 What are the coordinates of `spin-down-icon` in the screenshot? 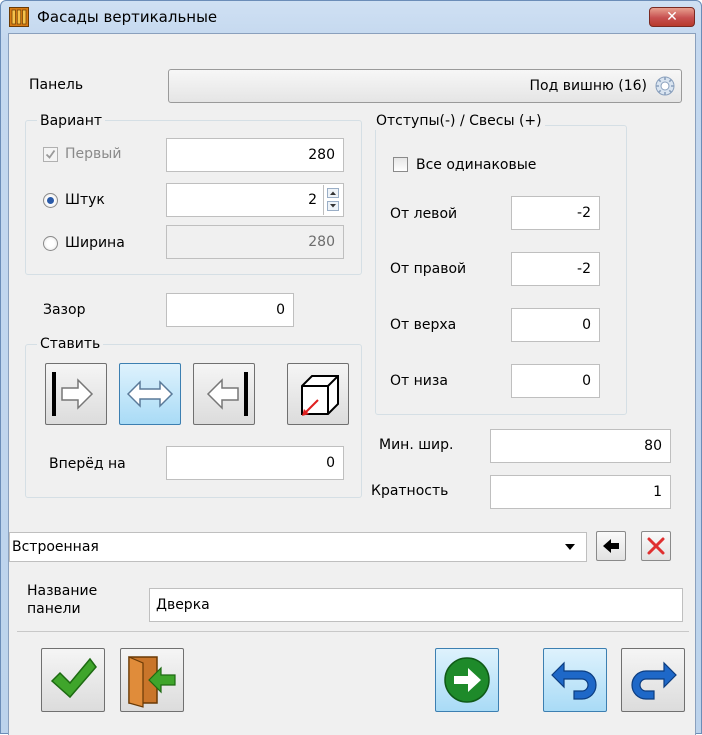 It's located at (333, 206).